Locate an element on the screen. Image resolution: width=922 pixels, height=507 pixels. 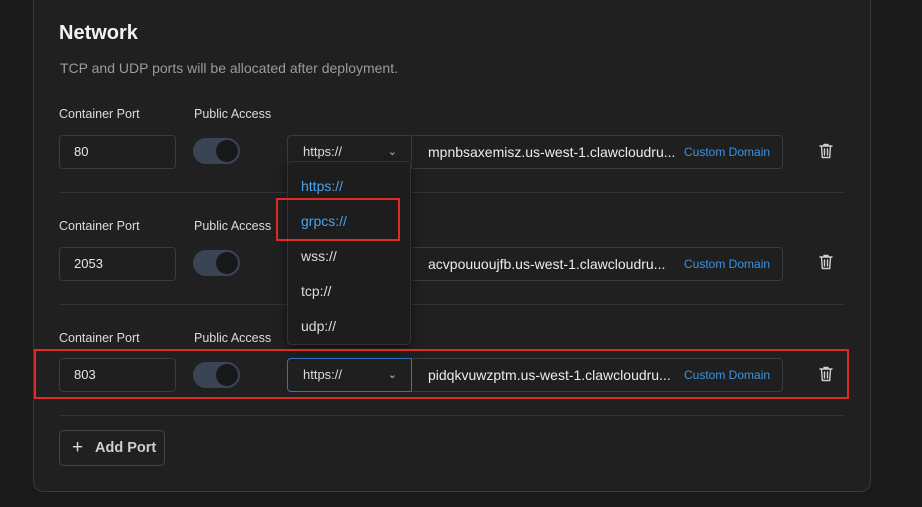
plus-icon: + is located at coordinates (78, 447).